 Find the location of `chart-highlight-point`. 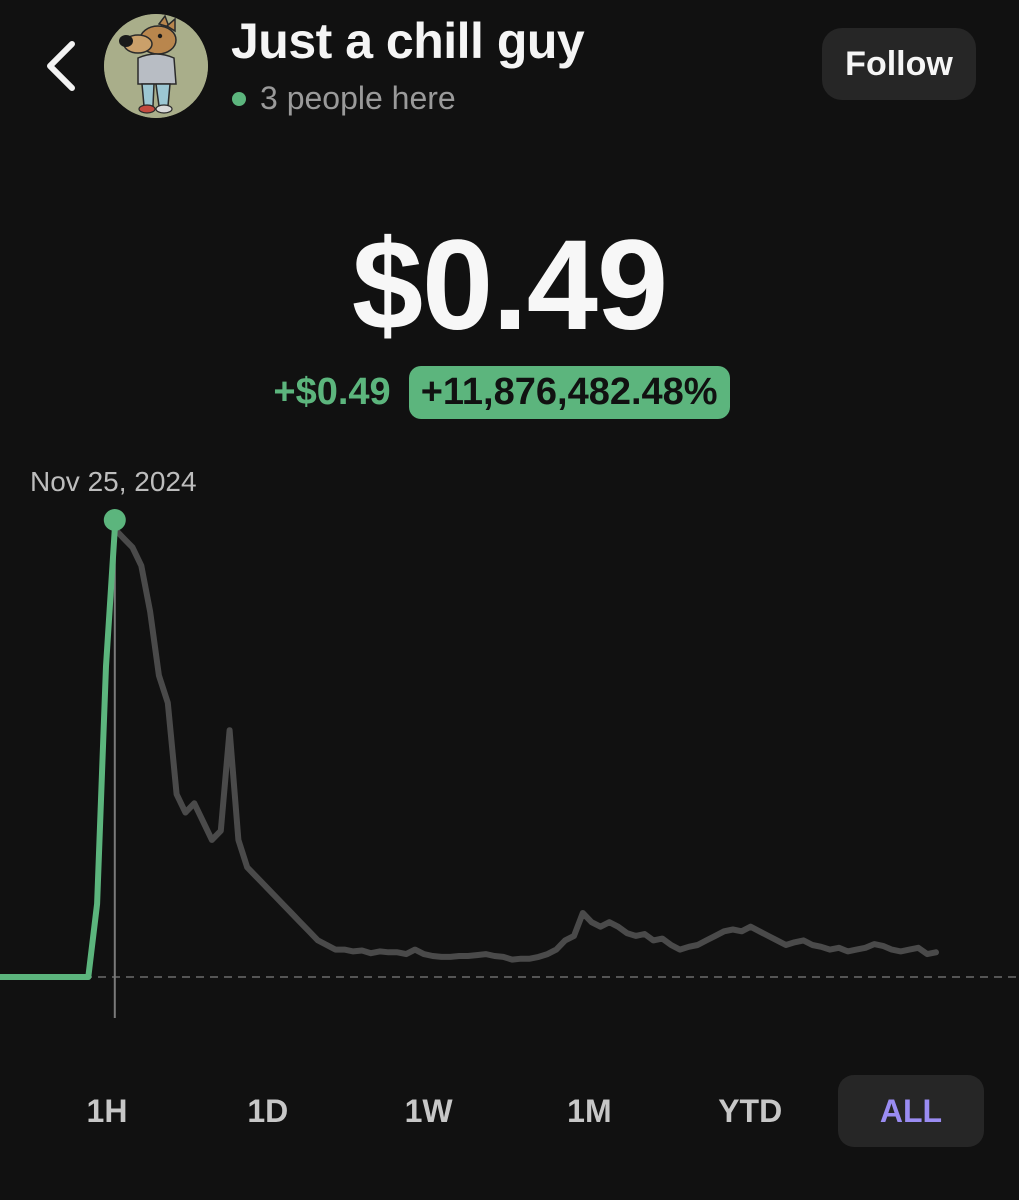

chart-highlight-point is located at coordinates (114, 520).